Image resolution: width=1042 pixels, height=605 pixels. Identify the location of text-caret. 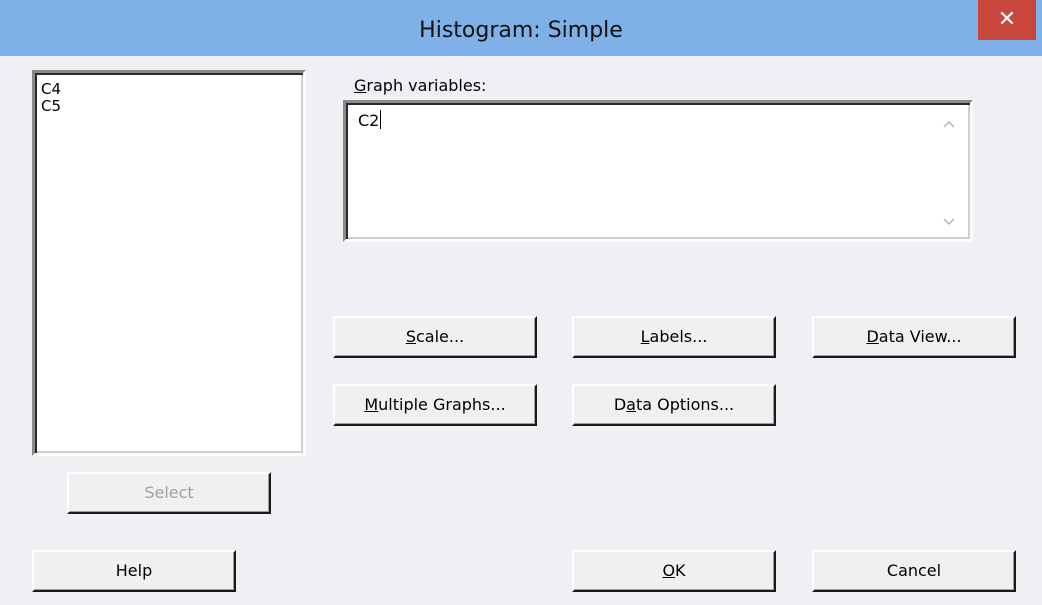
(381, 119).